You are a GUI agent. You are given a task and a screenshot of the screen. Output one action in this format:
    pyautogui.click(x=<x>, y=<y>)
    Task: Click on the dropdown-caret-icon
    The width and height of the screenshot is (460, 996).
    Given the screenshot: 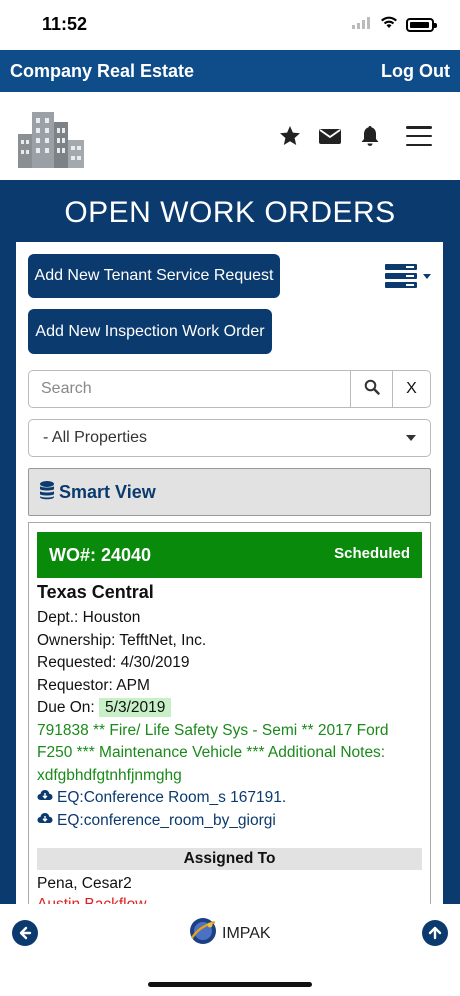 What is the action you would take?
    pyautogui.click(x=411, y=438)
    